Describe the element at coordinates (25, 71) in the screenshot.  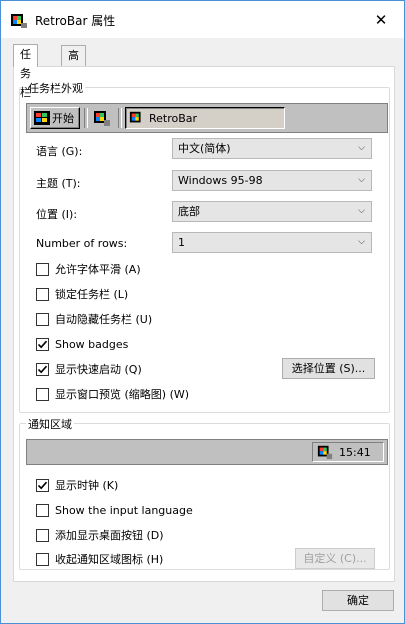
I see `tab-taskbar: 任务栏` at that location.